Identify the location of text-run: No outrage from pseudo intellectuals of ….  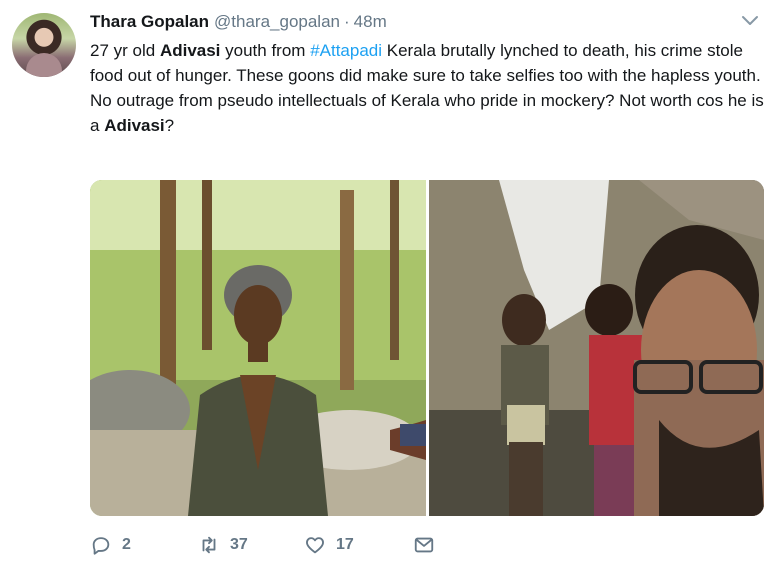
(427, 113).